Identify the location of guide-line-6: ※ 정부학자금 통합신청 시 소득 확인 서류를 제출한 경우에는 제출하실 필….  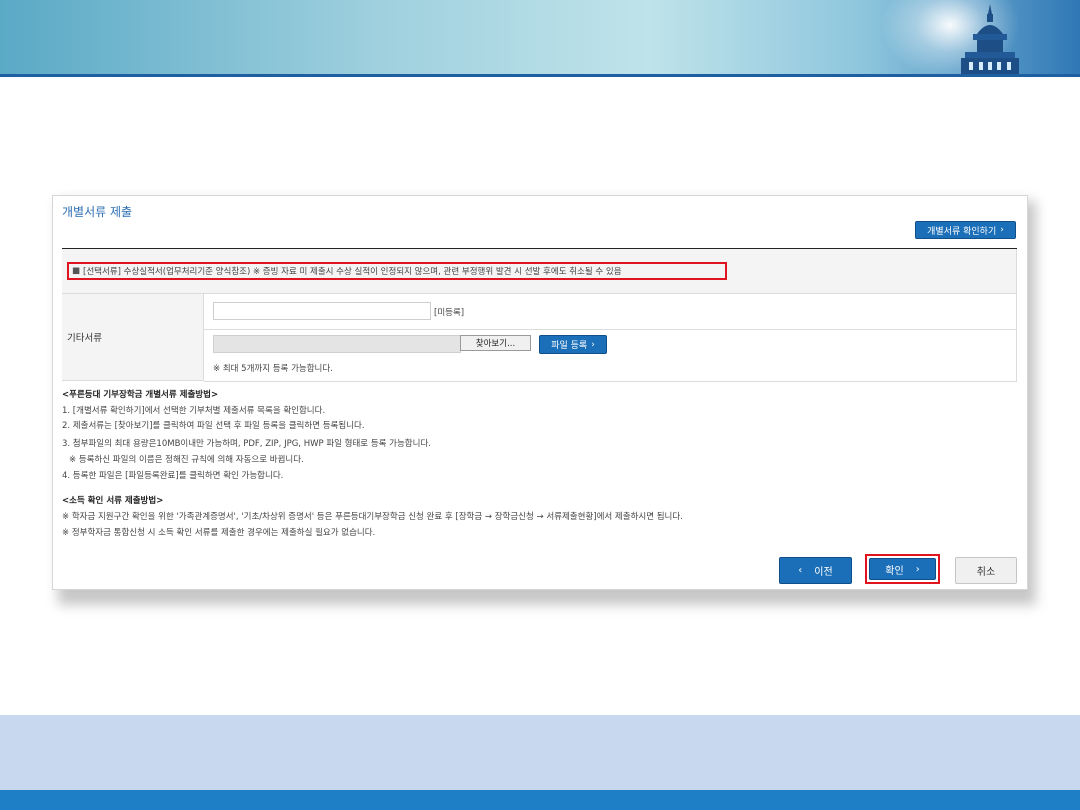
(219, 533).